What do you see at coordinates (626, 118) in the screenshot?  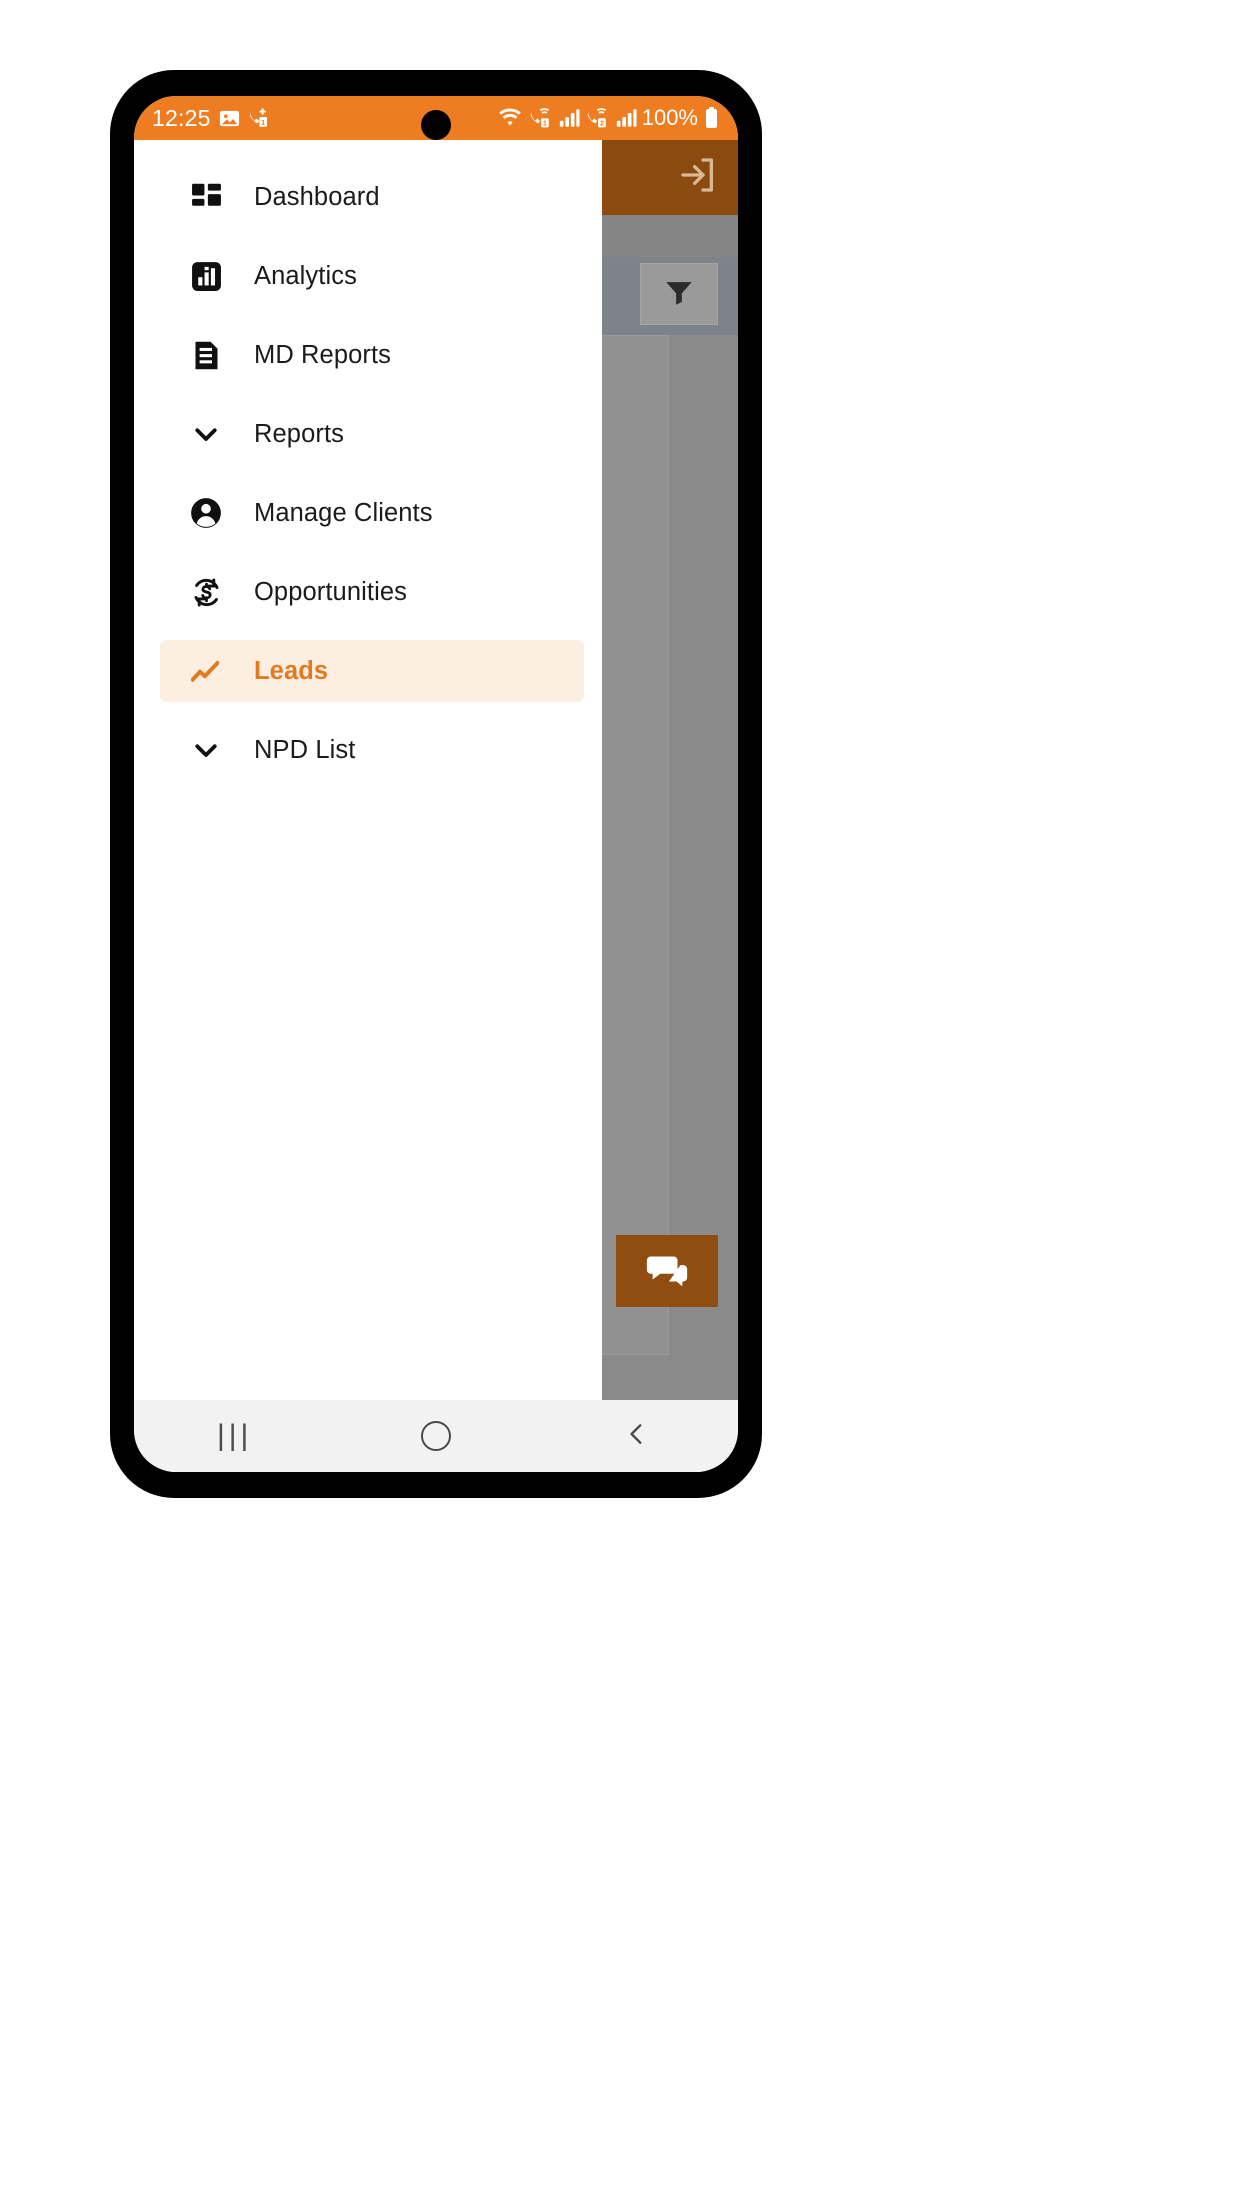 I see `signal-bars-2-icon` at bounding box center [626, 118].